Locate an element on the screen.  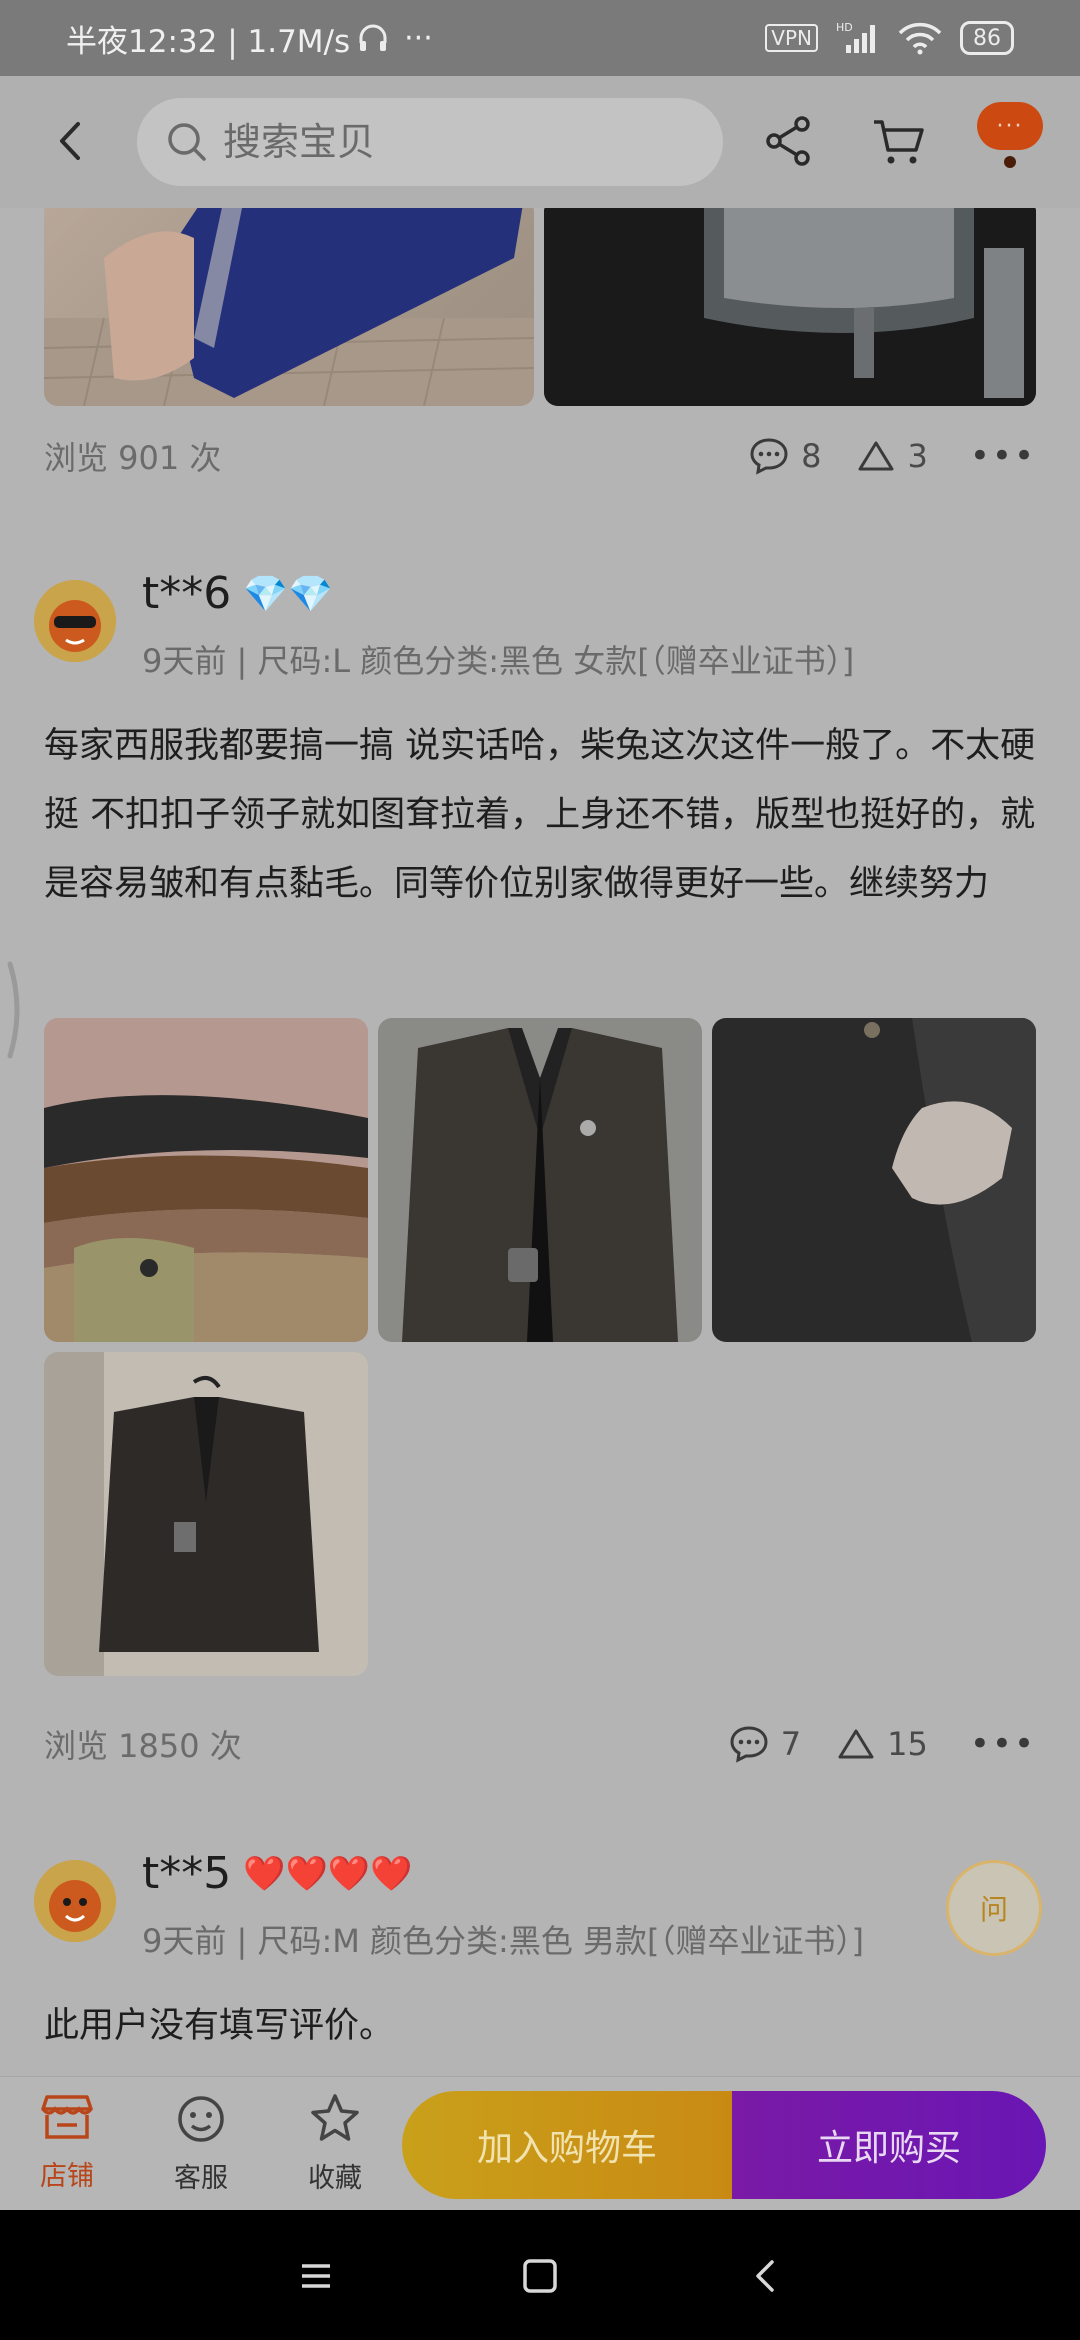
vpn-icon: VPN is located at coordinates (791, 38).